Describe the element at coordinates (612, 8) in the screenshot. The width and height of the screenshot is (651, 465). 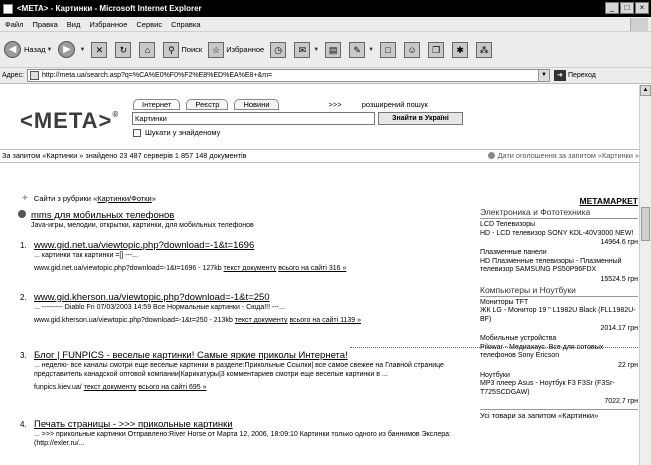
I see `minimize-button: _` at that location.